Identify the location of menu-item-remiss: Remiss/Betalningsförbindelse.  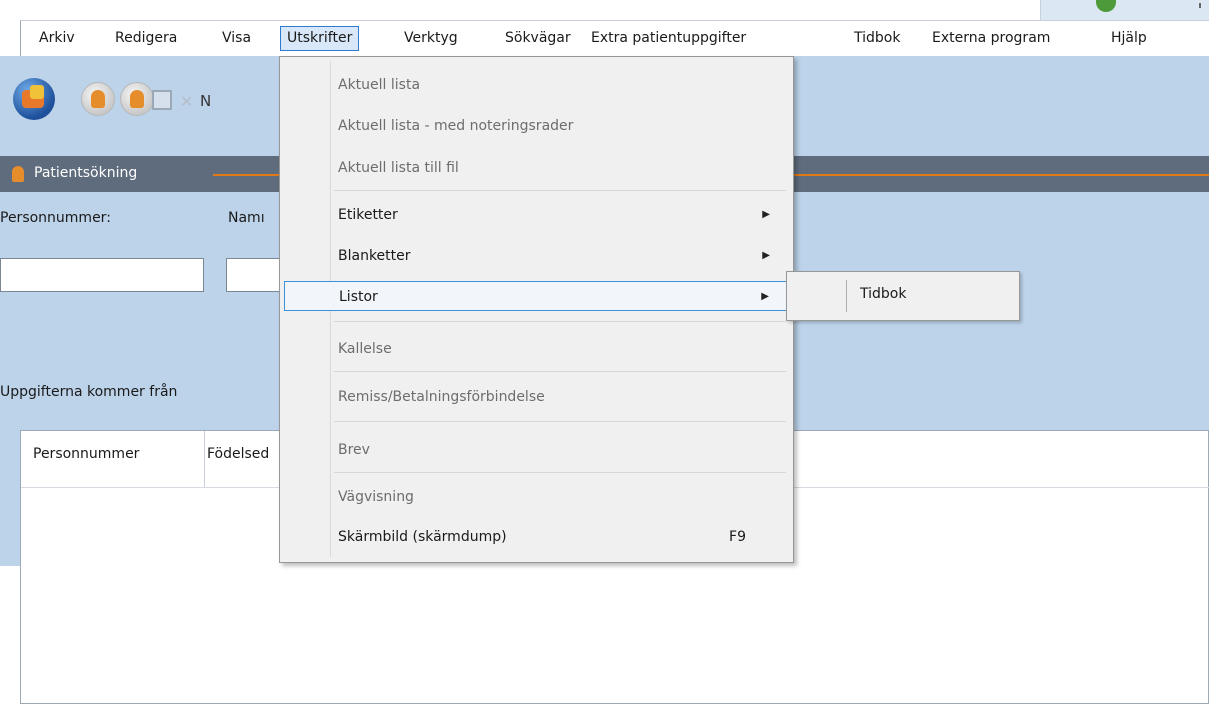
(536, 397).